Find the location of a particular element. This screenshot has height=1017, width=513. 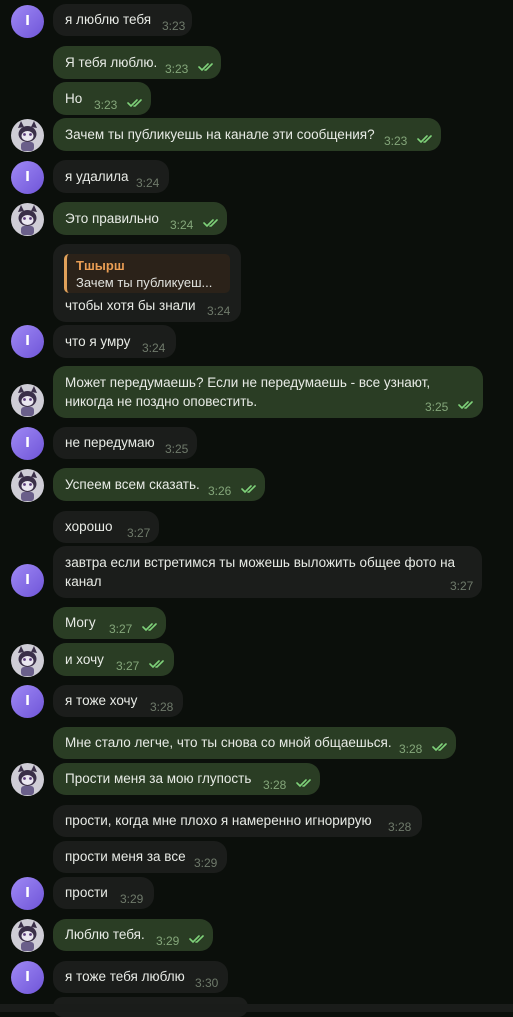

message-text: я тоже тебя люблю is located at coordinates (125, 976).